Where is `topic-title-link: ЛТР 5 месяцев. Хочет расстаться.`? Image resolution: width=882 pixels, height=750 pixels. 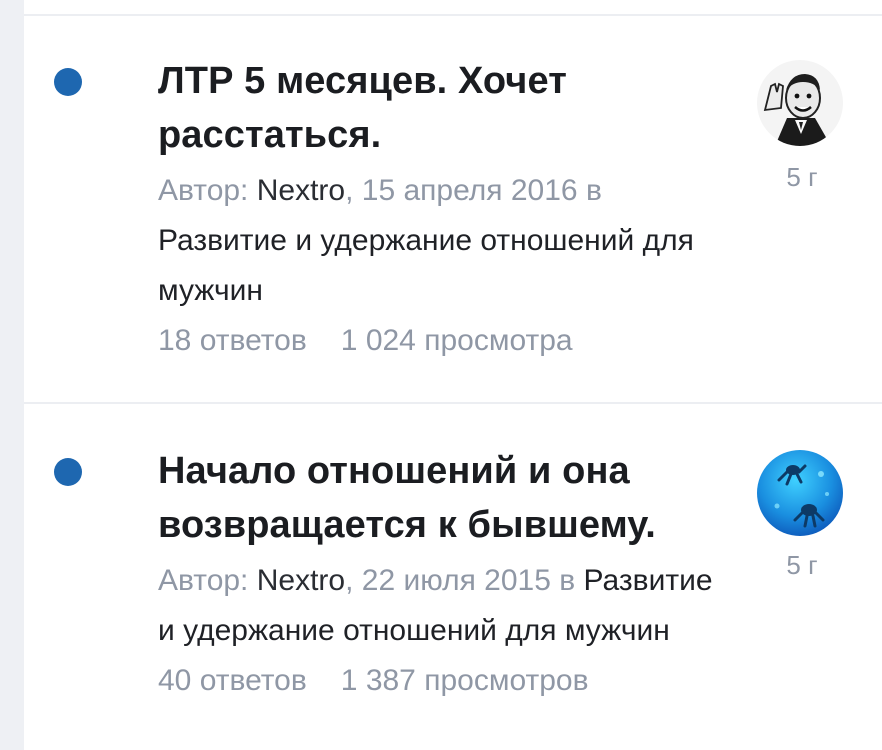 topic-title-link: ЛТР 5 месяцев. Хочет расстаться. is located at coordinates (443, 108).